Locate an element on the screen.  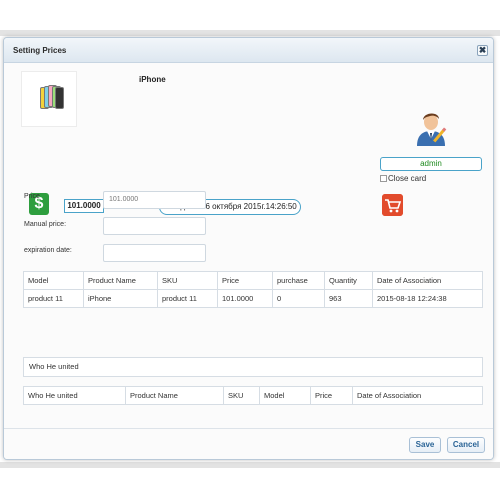
cancel-button: Cancel is located at coordinates (466, 445).